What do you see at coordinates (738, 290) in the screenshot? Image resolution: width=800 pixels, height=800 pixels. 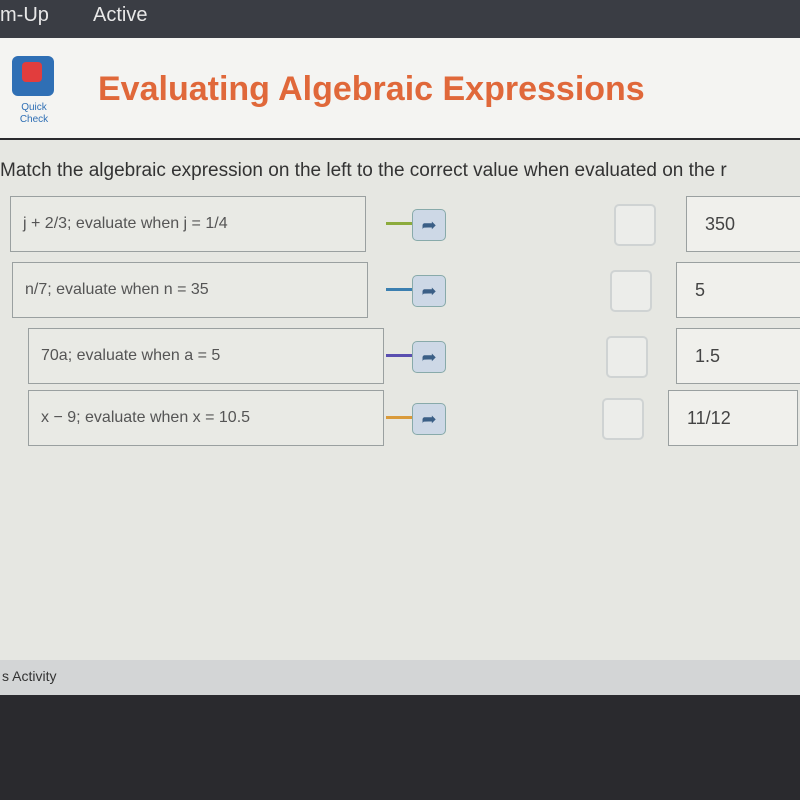 I see `value-card: 5` at bounding box center [738, 290].